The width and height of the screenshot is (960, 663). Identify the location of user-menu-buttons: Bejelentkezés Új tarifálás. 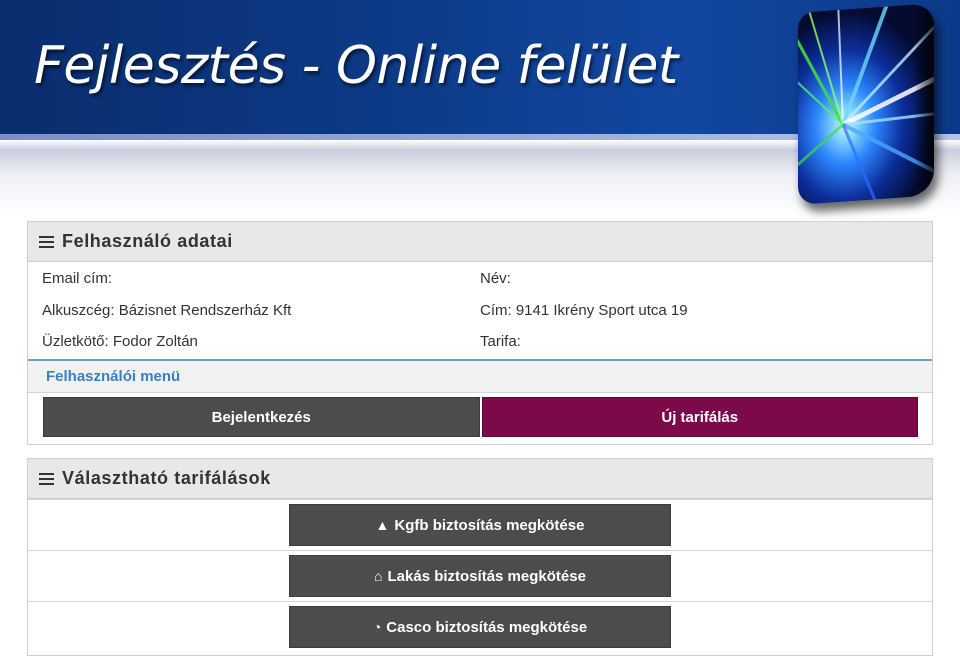
(480, 418).